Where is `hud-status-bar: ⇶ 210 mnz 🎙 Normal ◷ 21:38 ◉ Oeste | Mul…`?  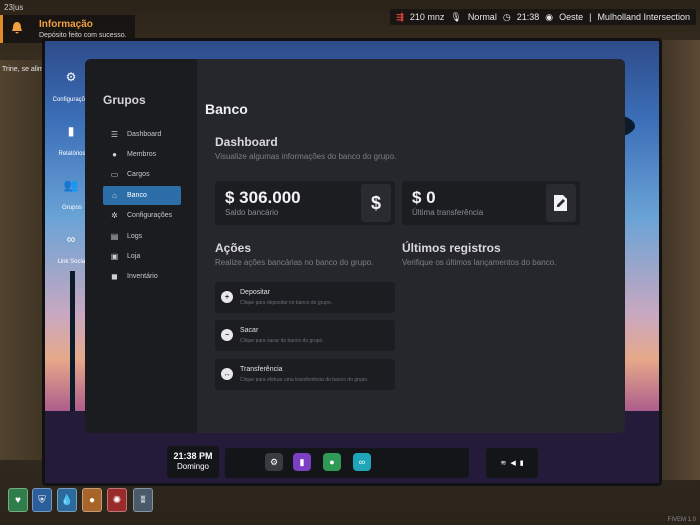 hud-status-bar: ⇶ 210 mnz 🎙 Normal ◷ 21:38 ◉ Oeste | Mul… is located at coordinates (543, 17).